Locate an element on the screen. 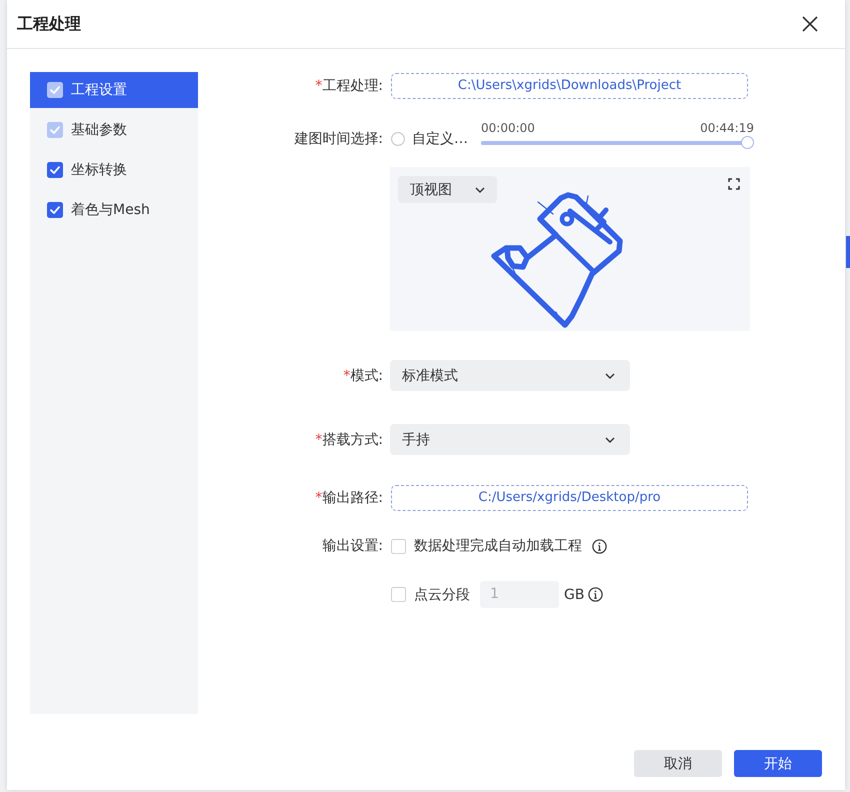 This screenshot has width=850, height=792. start-button: 开始 is located at coordinates (778, 763).